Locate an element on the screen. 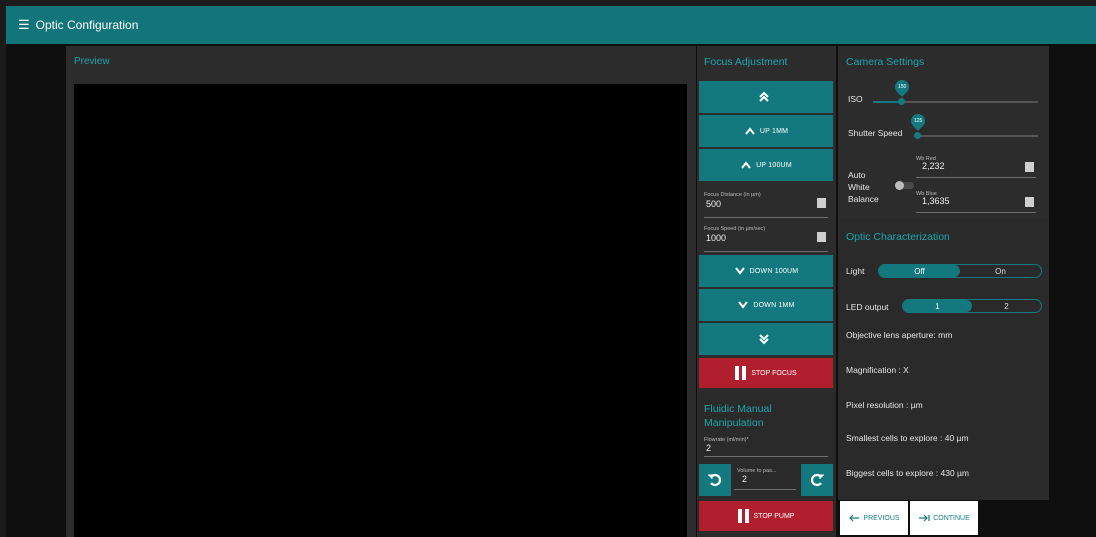  awb-label: Auto White Balance is located at coordinates (863, 187).